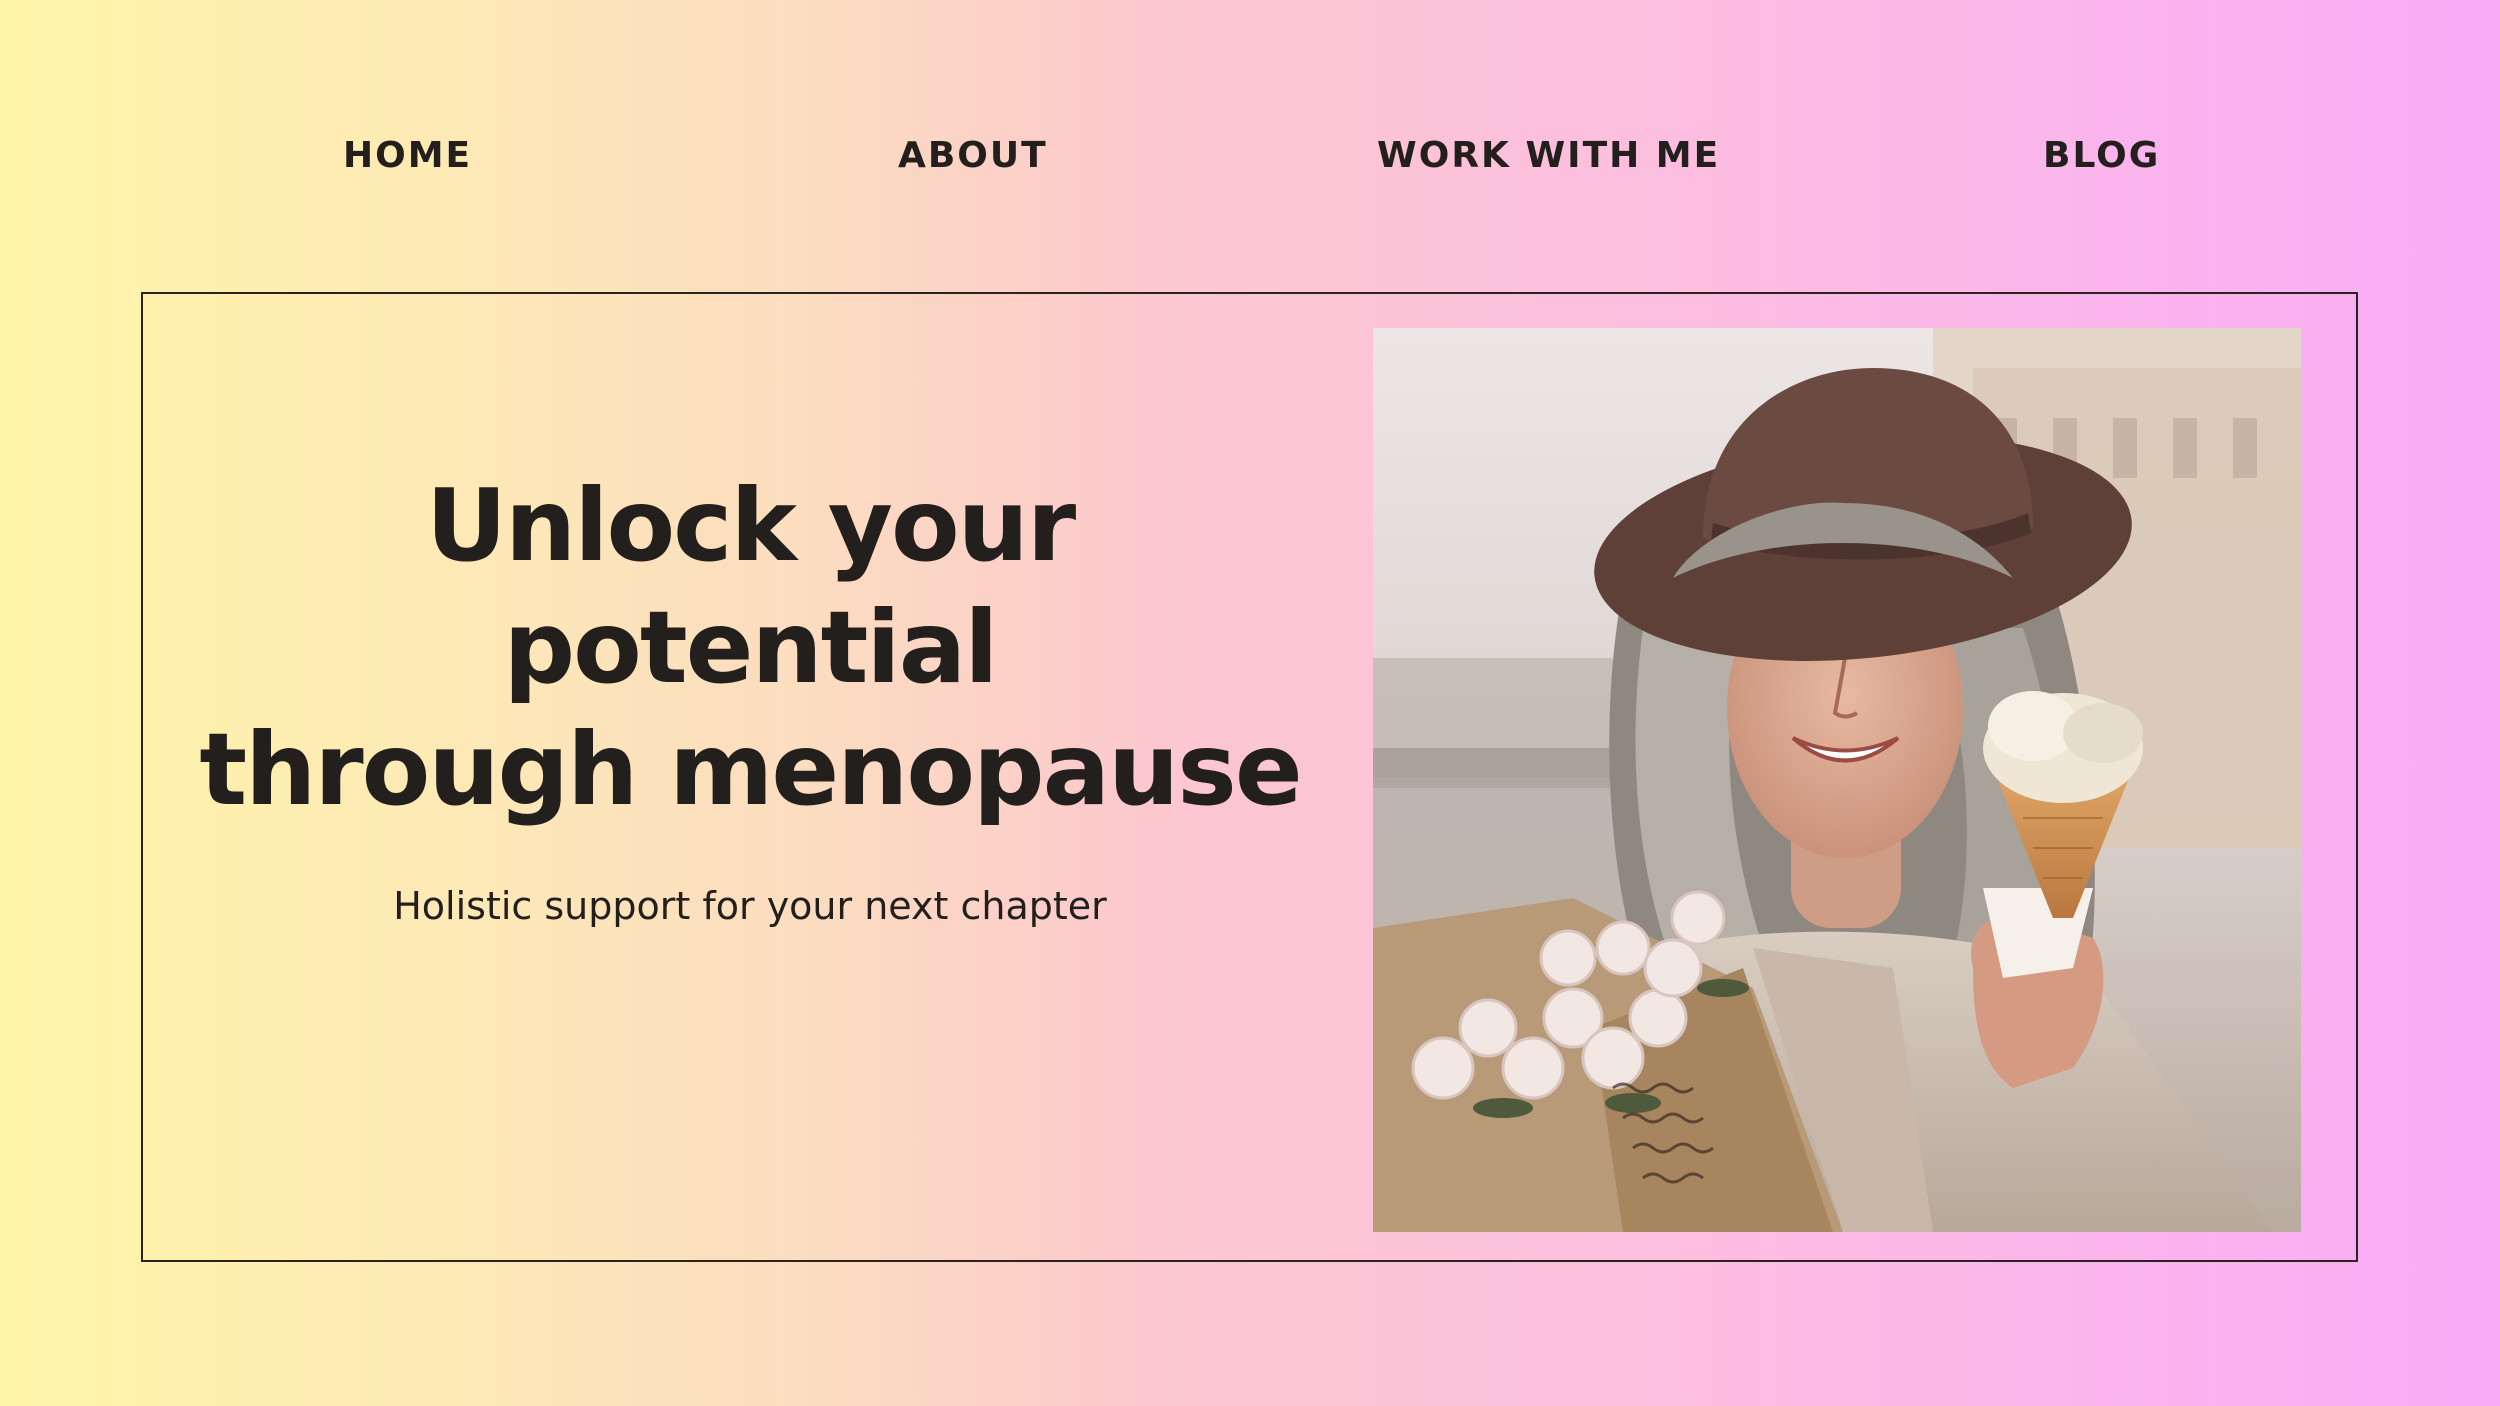 The width and height of the screenshot is (2500, 1406). I want to click on hero-subtitle: Holistic support for your next chapter, so click(750, 906).